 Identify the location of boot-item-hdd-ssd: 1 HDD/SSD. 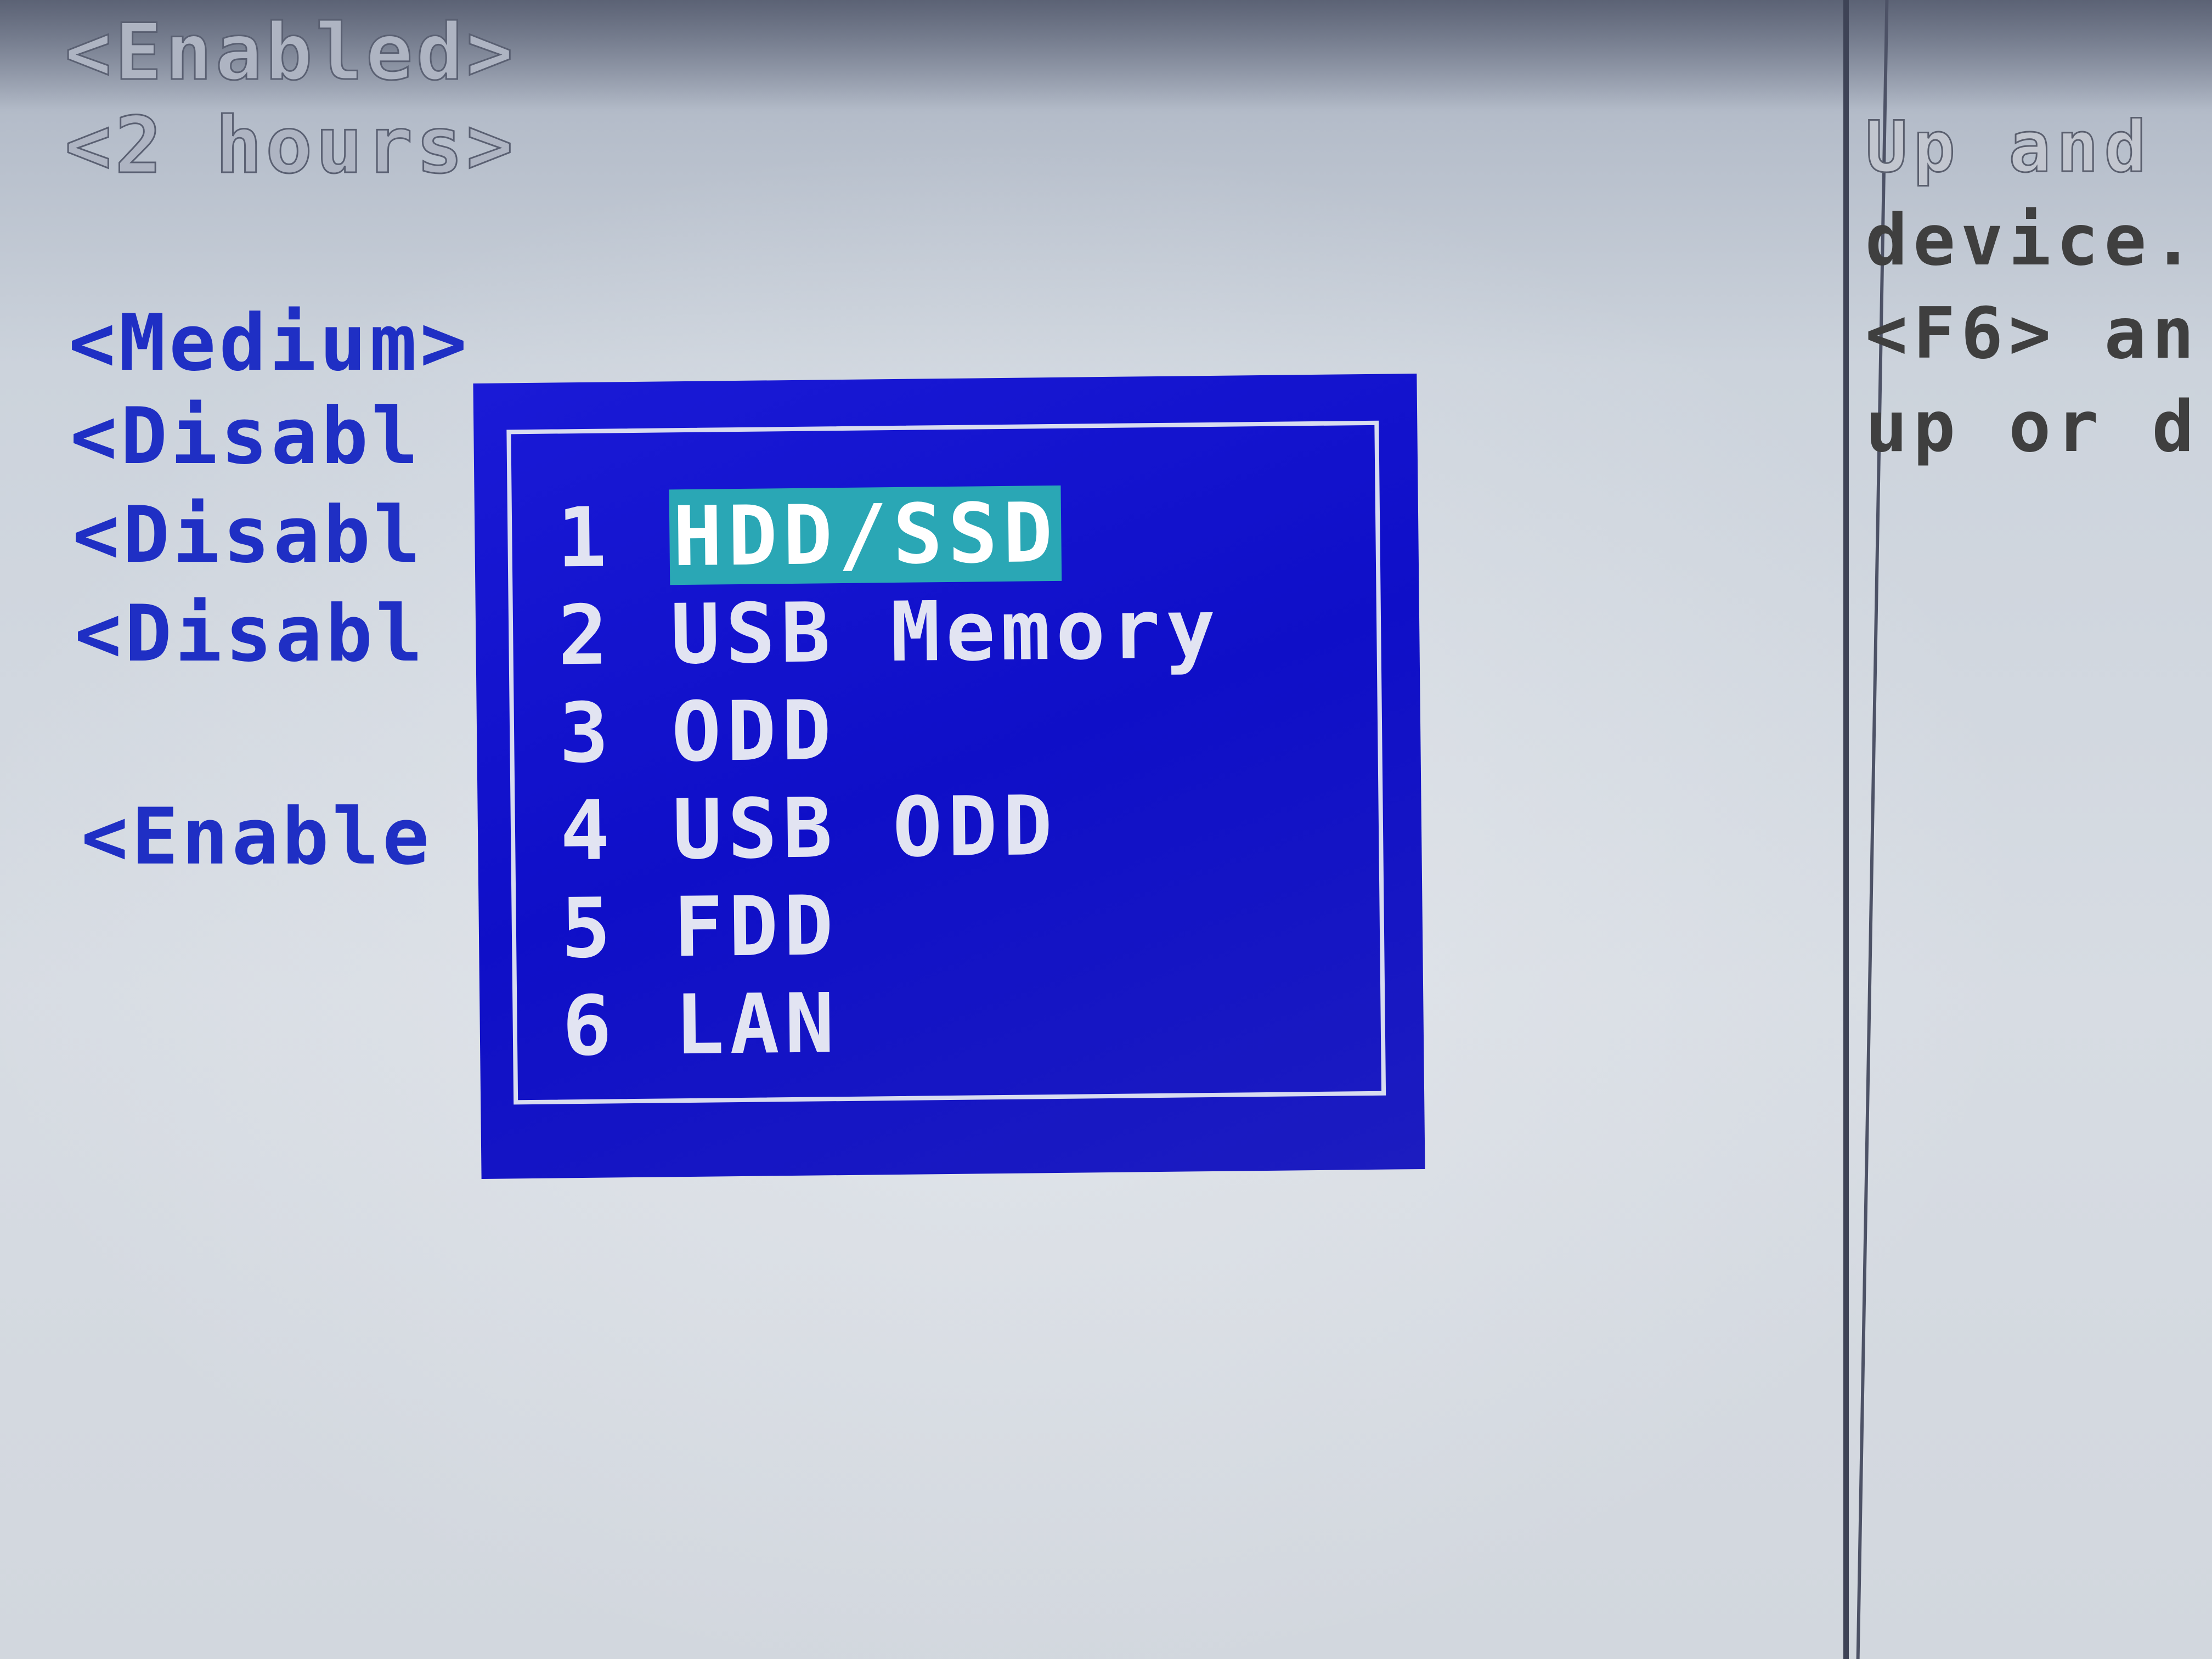
(888, 535).